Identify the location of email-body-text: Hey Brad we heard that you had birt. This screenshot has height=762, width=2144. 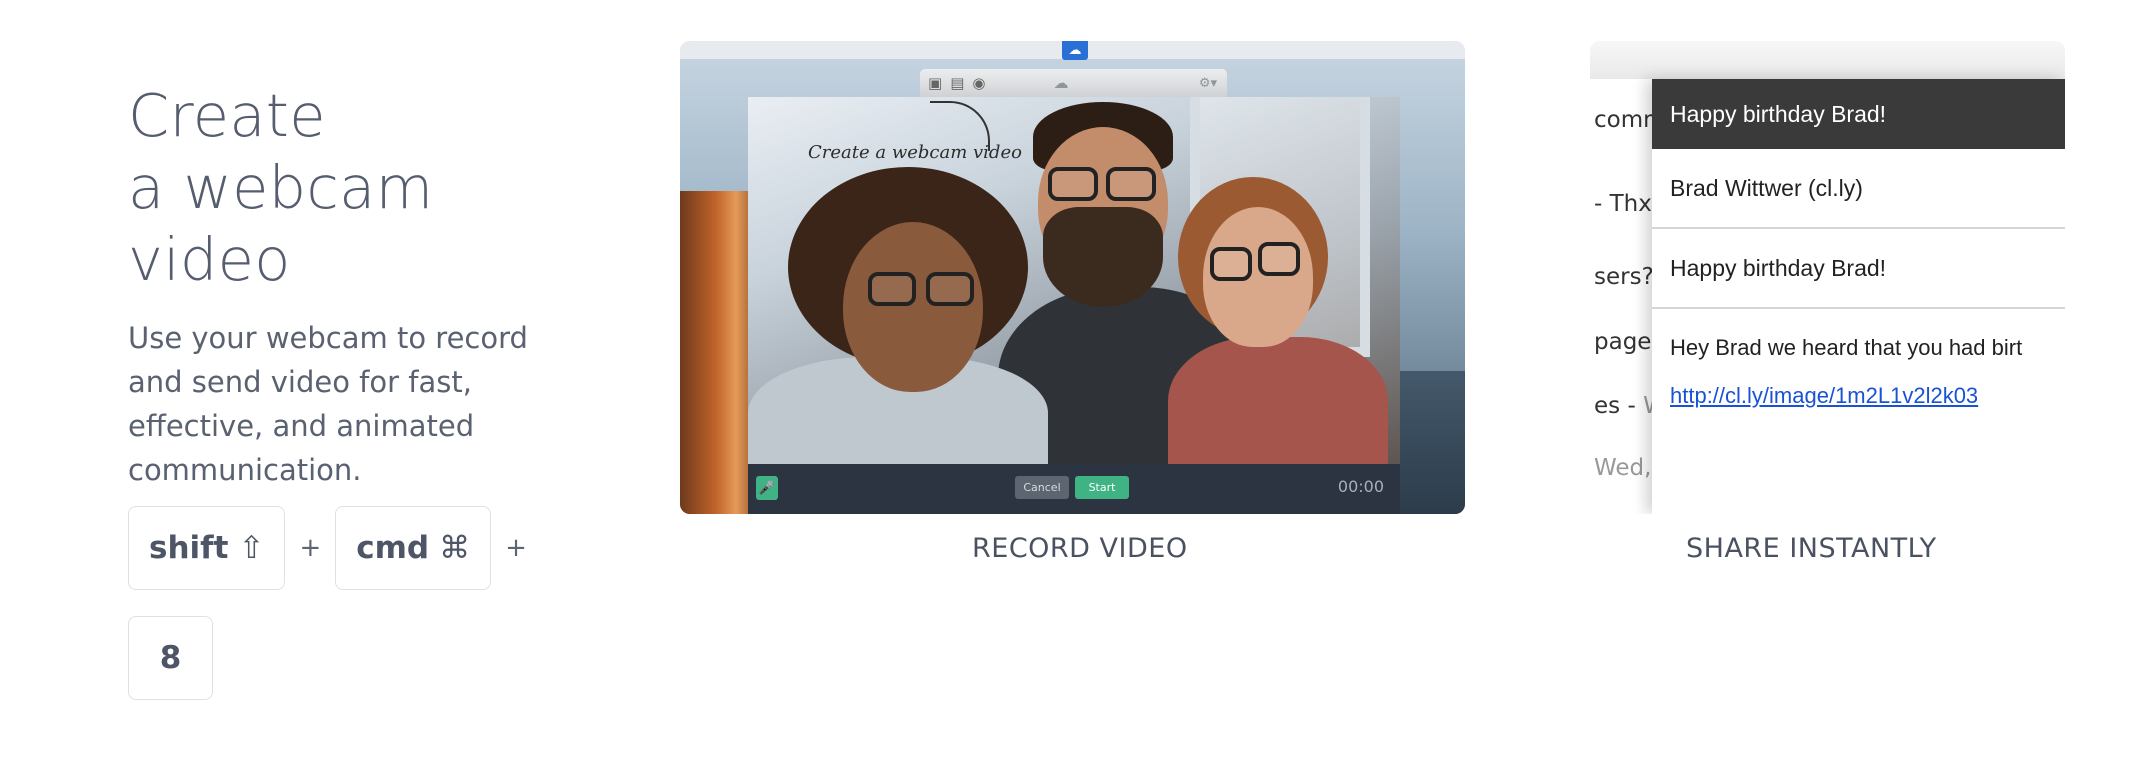
(1846, 347).